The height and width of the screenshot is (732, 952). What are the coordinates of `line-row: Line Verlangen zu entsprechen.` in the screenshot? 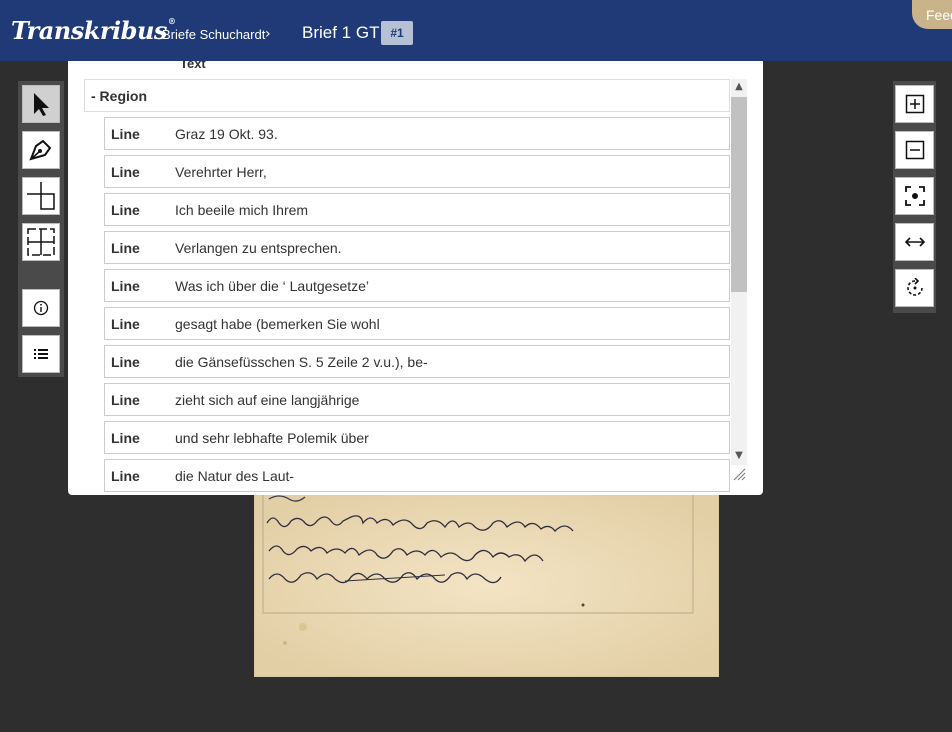 It's located at (417, 247).